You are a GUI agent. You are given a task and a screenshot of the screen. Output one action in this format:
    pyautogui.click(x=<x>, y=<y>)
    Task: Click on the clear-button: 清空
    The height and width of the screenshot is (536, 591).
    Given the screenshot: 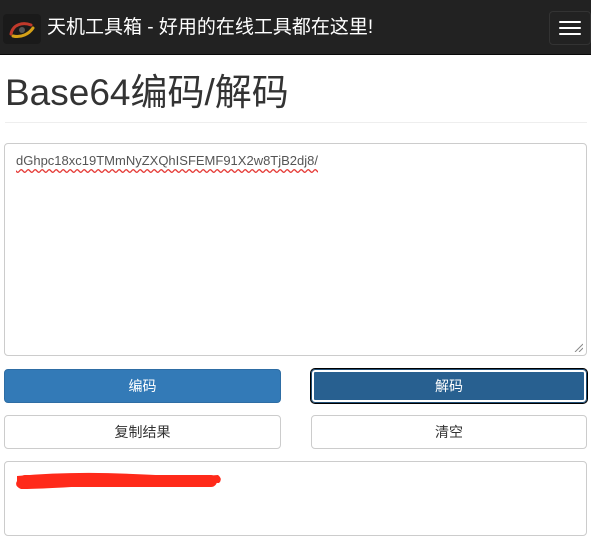 What is the action you would take?
    pyautogui.click(x=449, y=432)
    